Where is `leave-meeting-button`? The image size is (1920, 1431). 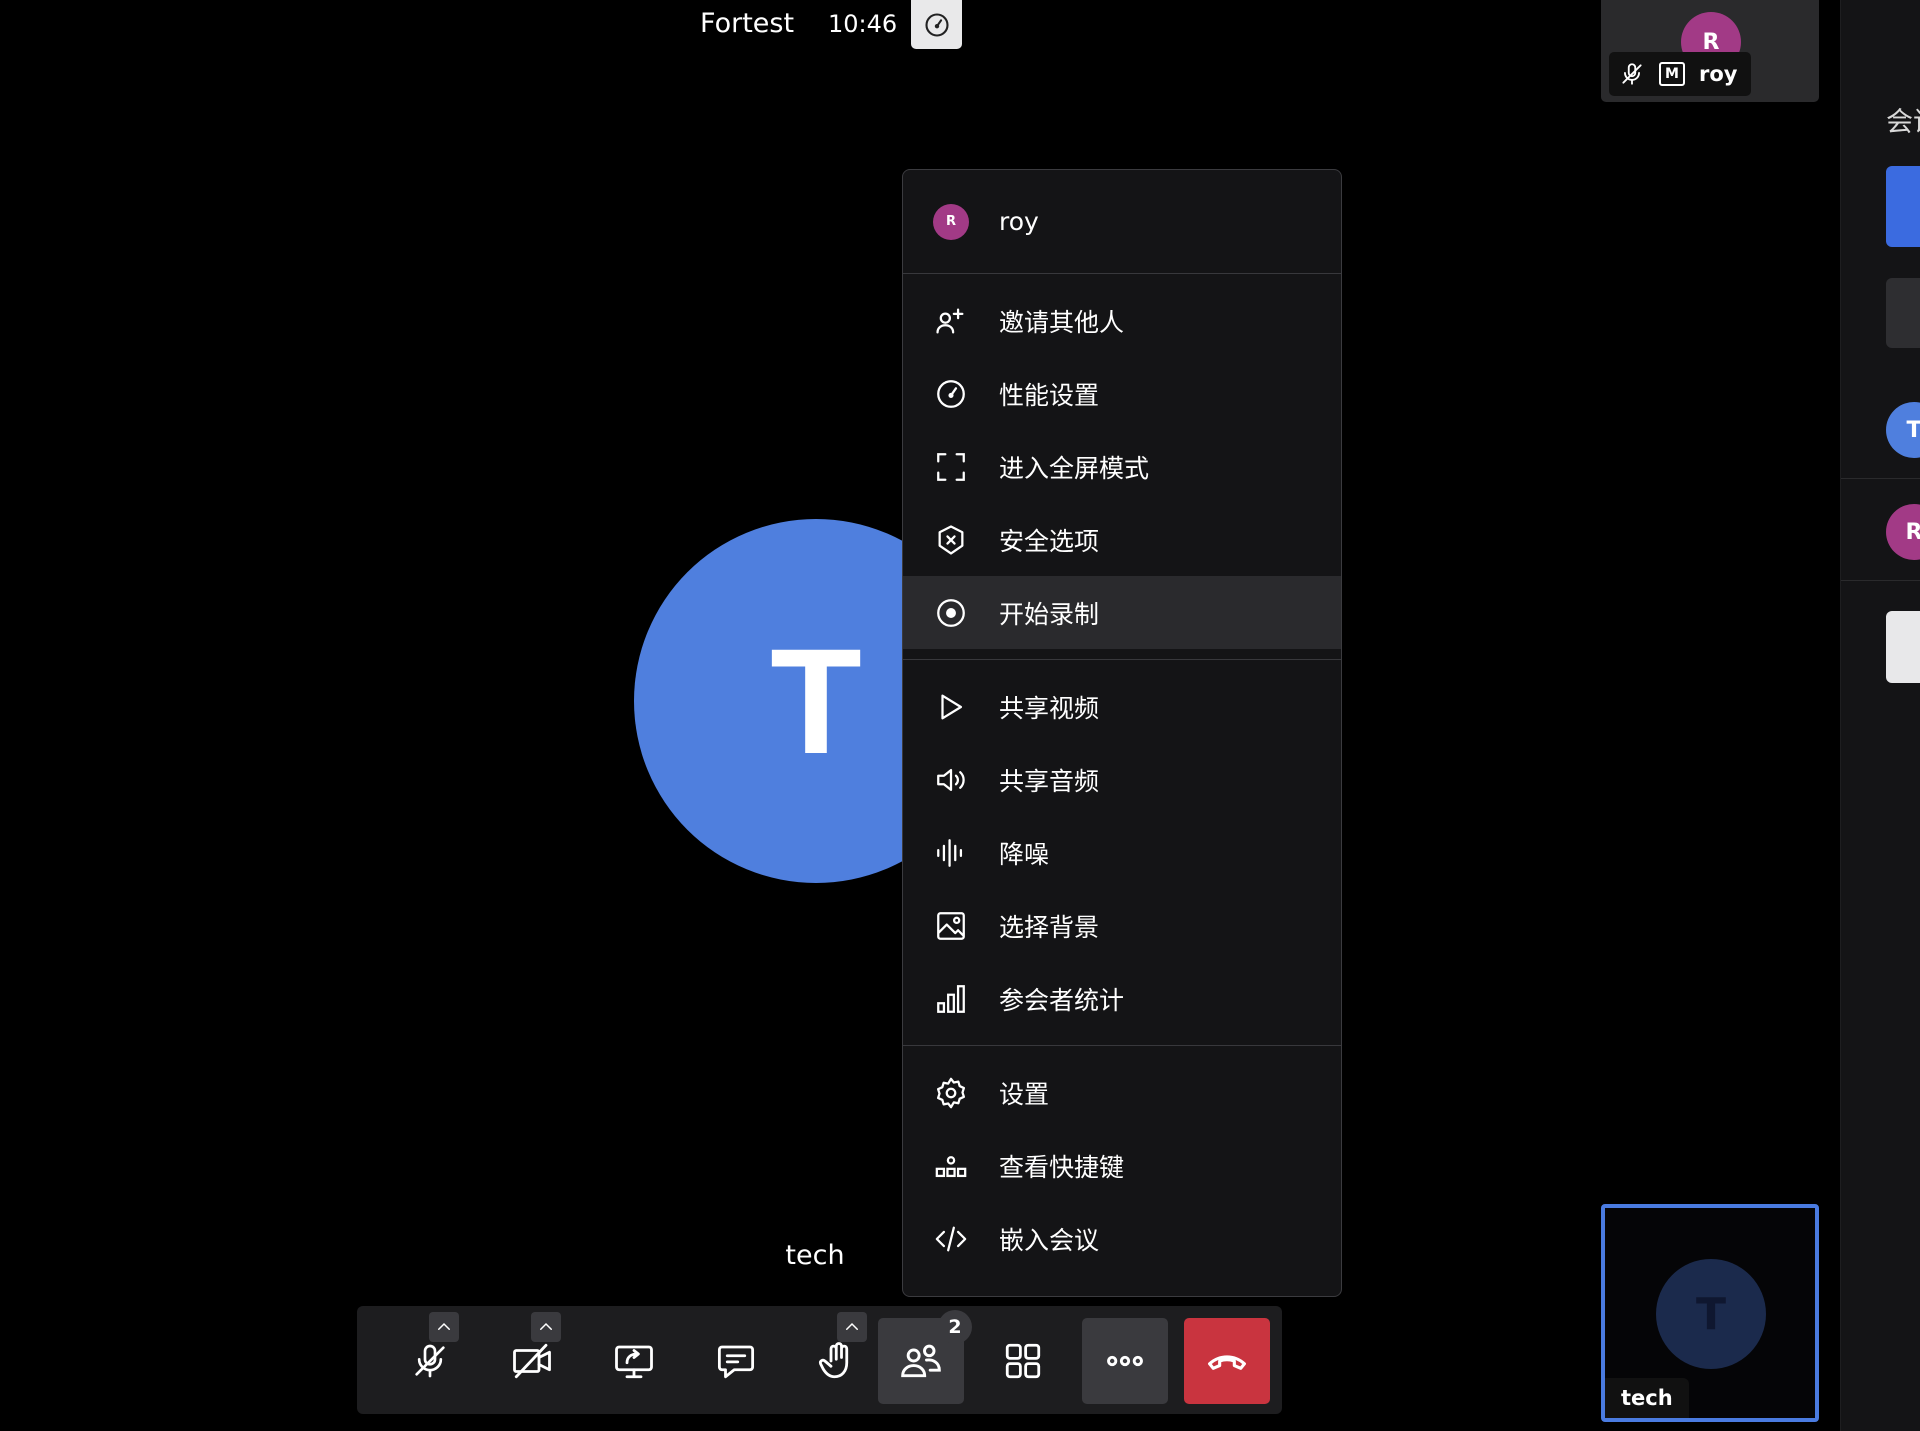
leave-meeting-button is located at coordinates (1227, 1361).